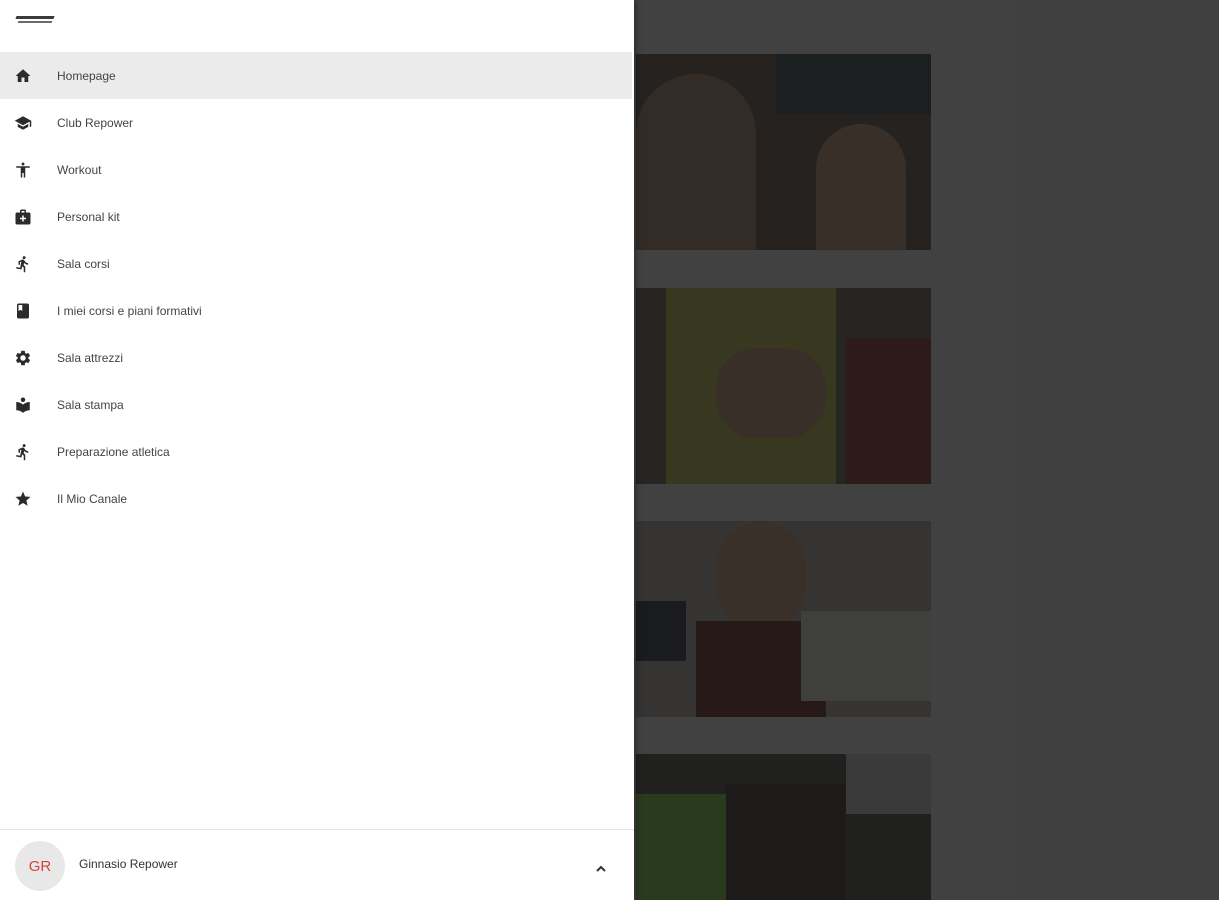 Image resolution: width=1219 pixels, height=900 pixels. What do you see at coordinates (83, 263) in the screenshot?
I see `menu-item-label: Sala corsi` at bounding box center [83, 263].